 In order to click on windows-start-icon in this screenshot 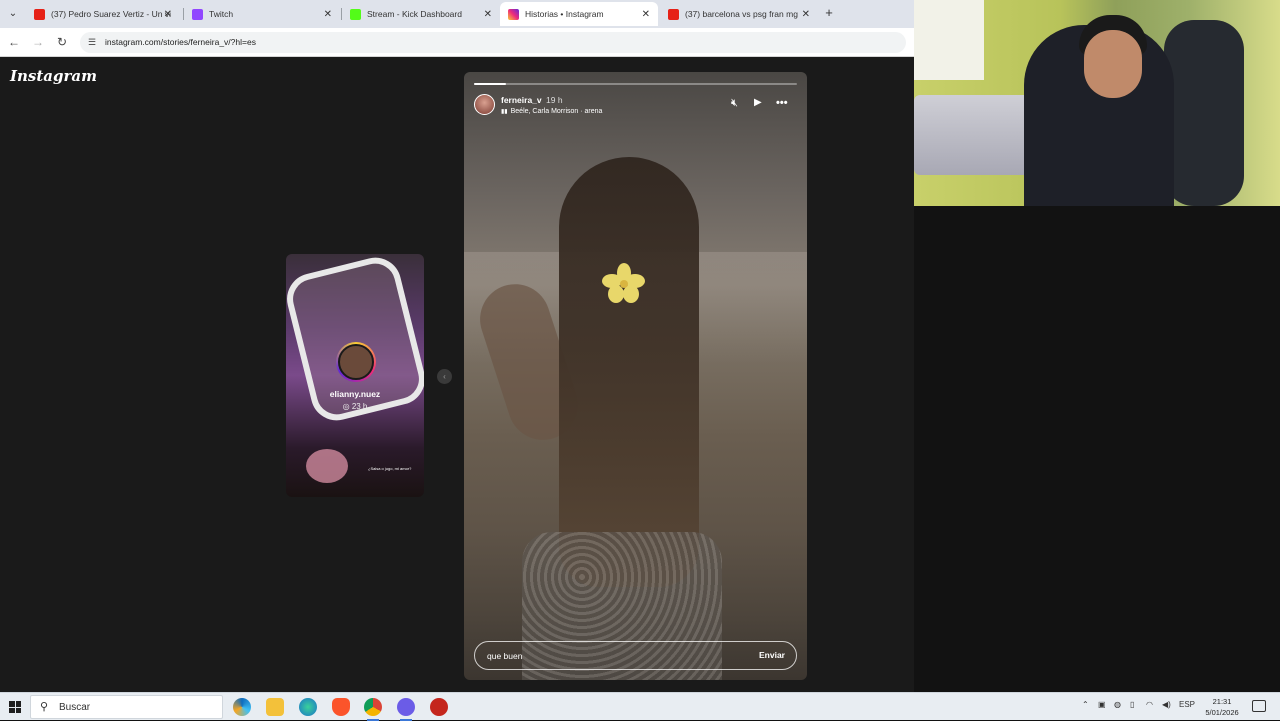, I will do `click(15, 707)`.